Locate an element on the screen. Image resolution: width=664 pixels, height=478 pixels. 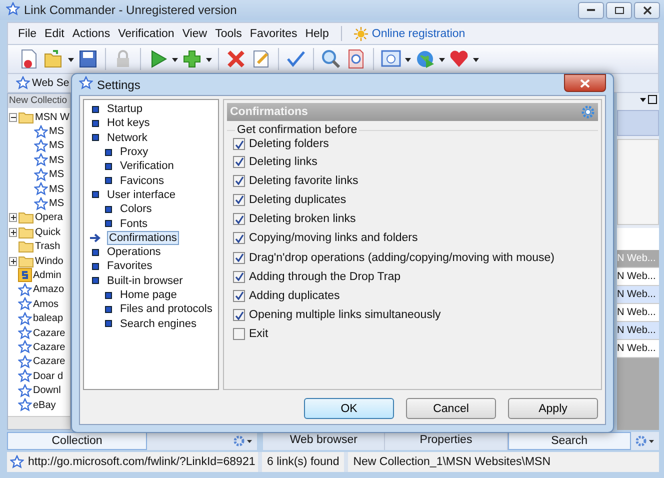
settings-nav-item: Startup is located at coordinates (125, 109).